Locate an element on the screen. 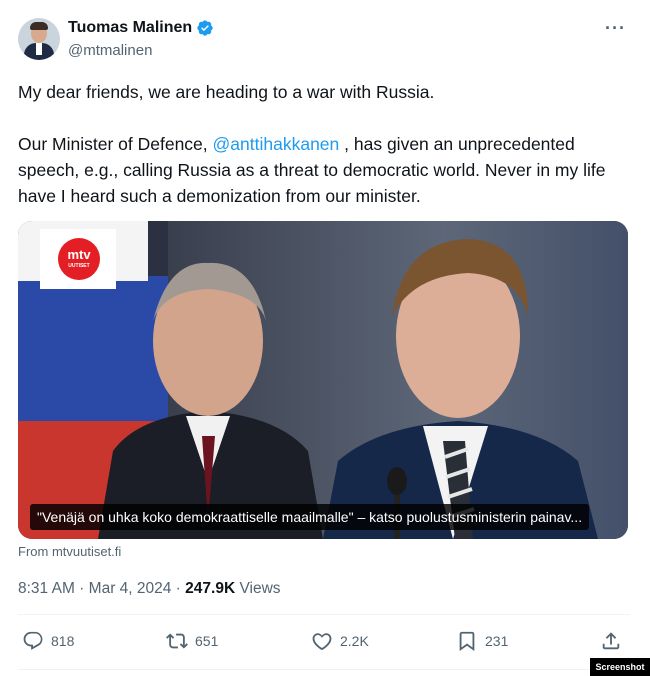 The image size is (650, 676). mtv-logo-text: mtv is located at coordinates (79, 254).